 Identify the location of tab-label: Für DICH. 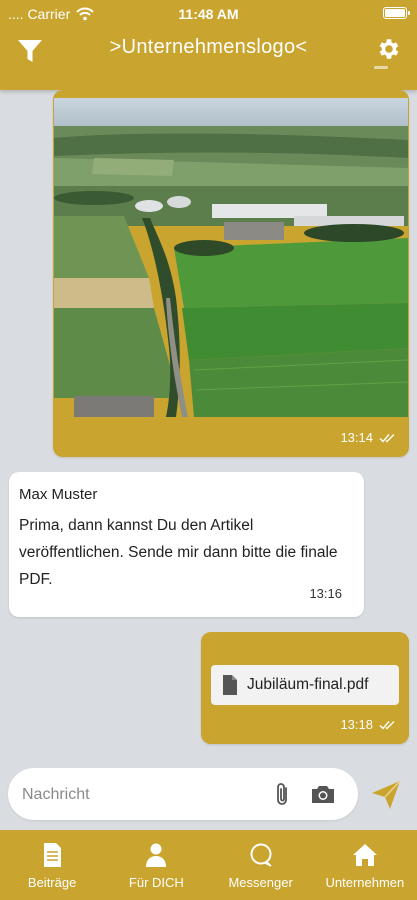
(156, 882).